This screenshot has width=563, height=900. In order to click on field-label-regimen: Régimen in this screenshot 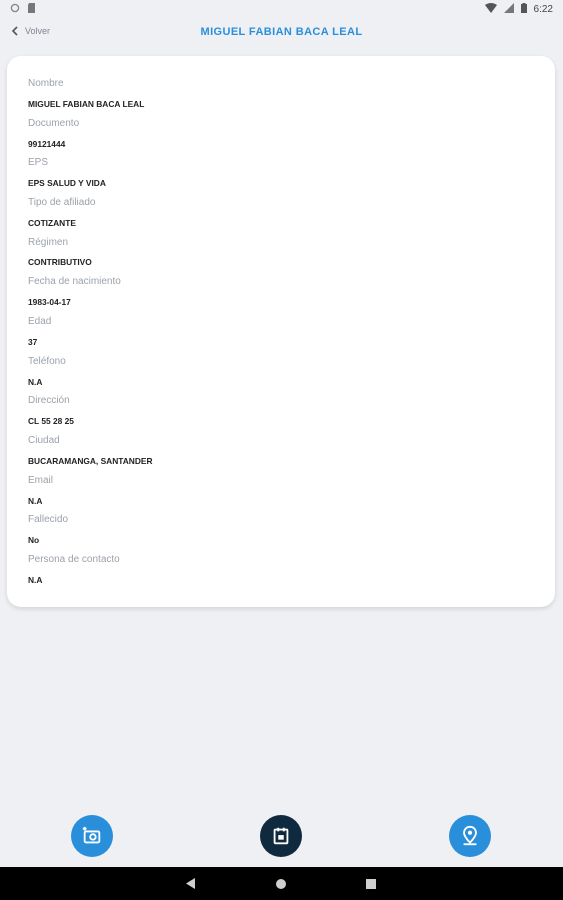, I will do `click(48, 242)`.